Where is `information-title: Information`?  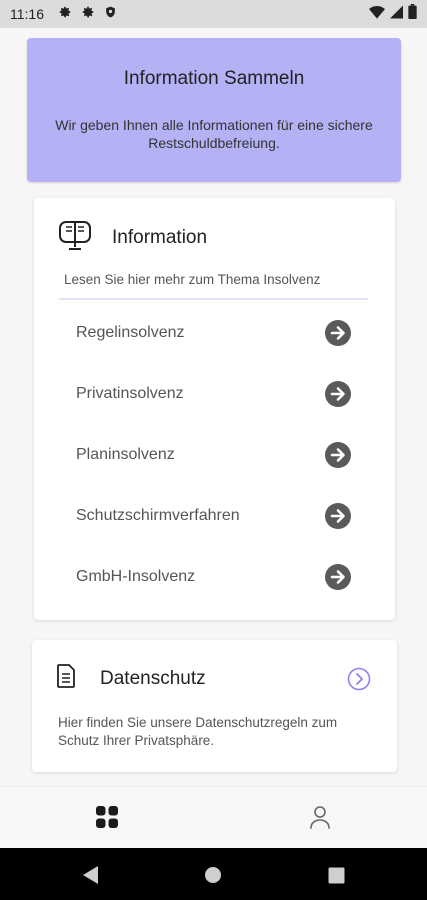
information-title: Information is located at coordinates (160, 237).